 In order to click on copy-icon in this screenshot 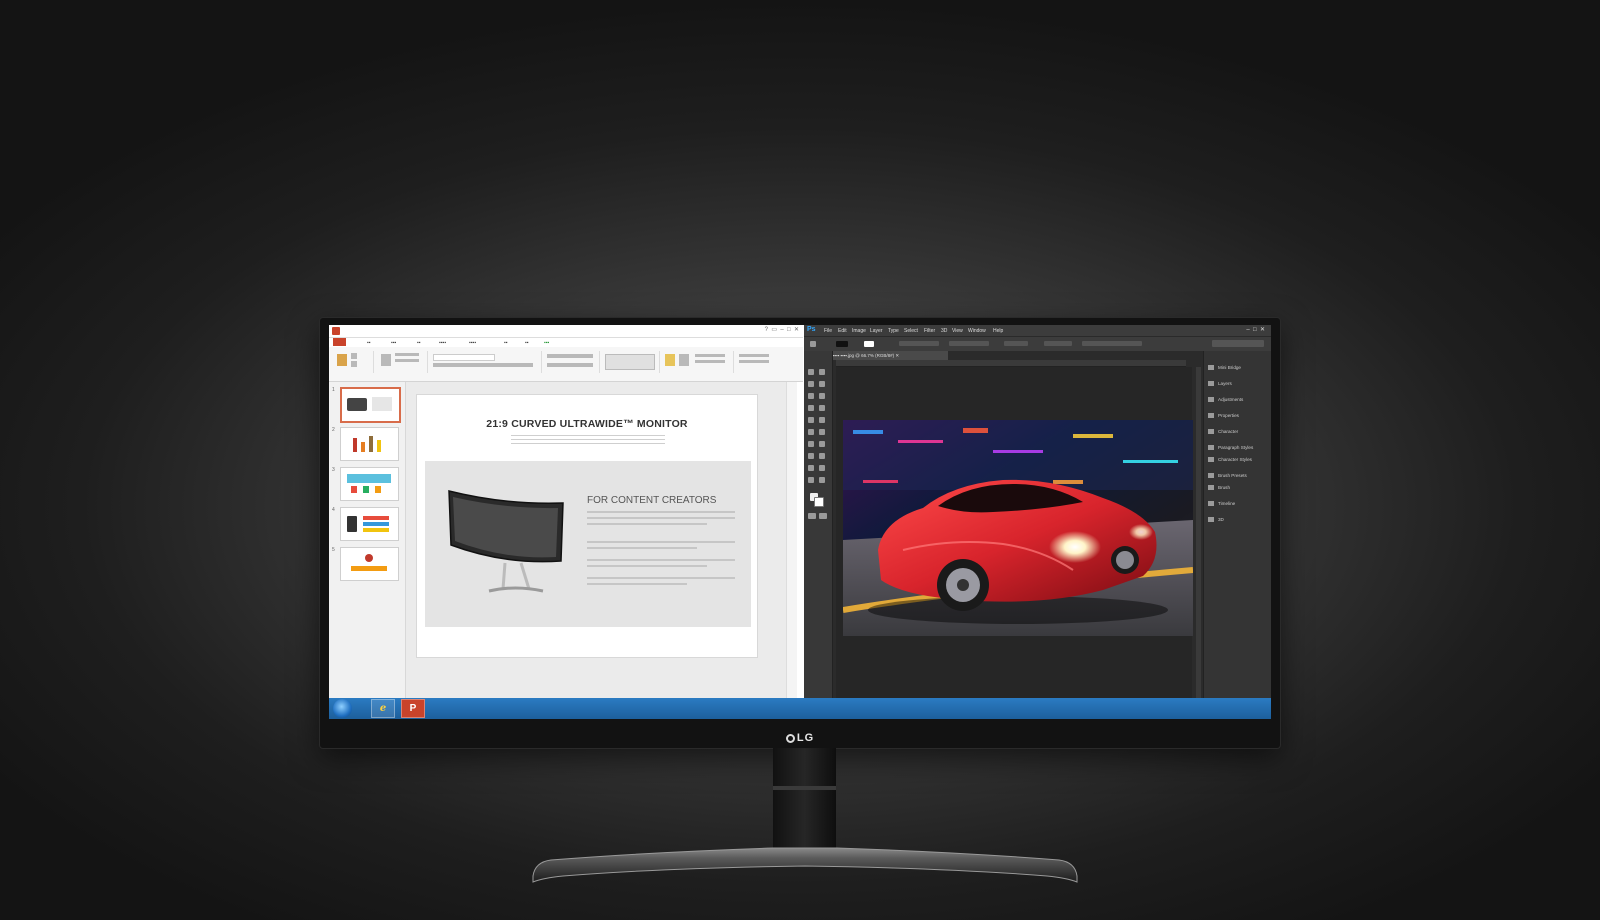, I will do `click(354, 364)`.